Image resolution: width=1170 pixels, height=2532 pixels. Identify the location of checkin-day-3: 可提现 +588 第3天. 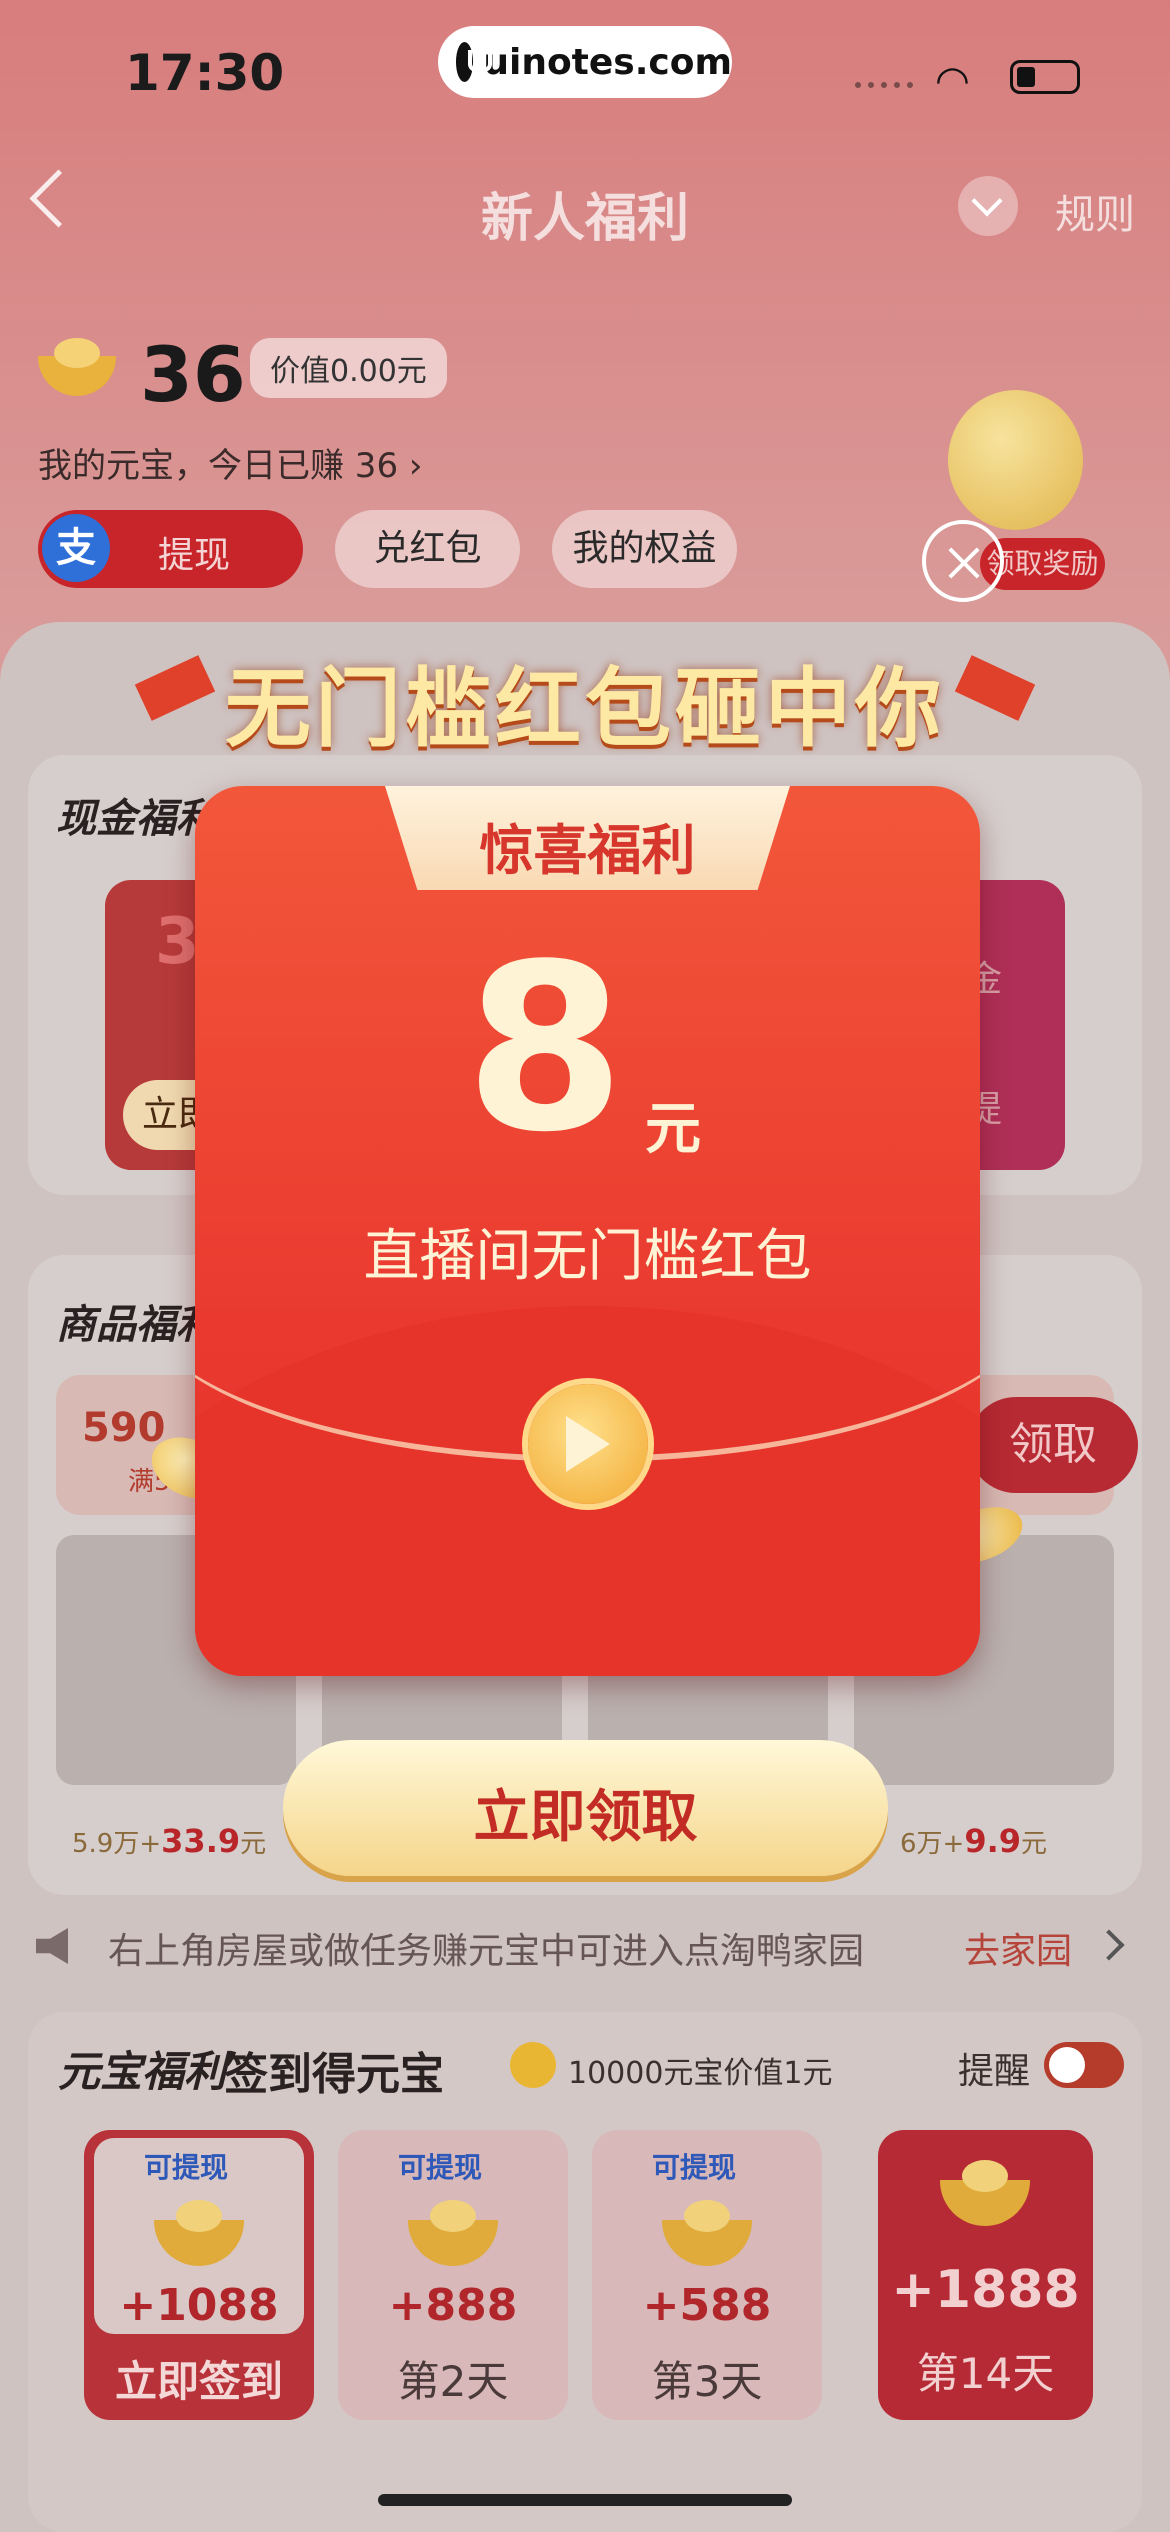
(707, 2275).